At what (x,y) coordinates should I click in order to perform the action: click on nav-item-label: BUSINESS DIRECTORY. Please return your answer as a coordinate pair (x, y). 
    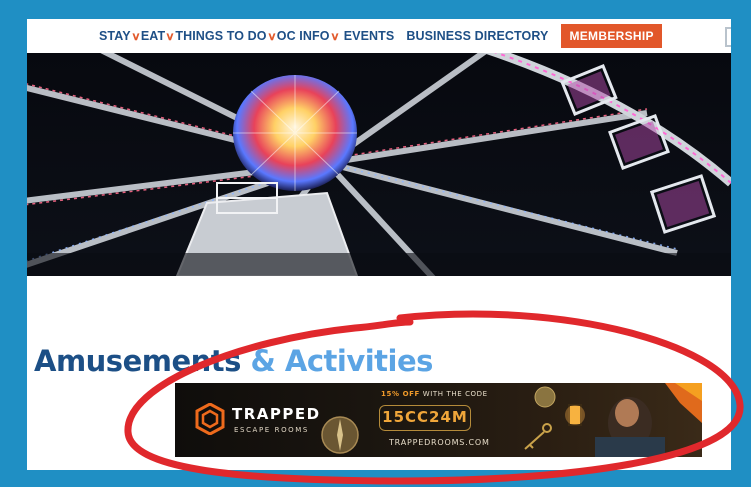
    Looking at the image, I should click on (477, 36).